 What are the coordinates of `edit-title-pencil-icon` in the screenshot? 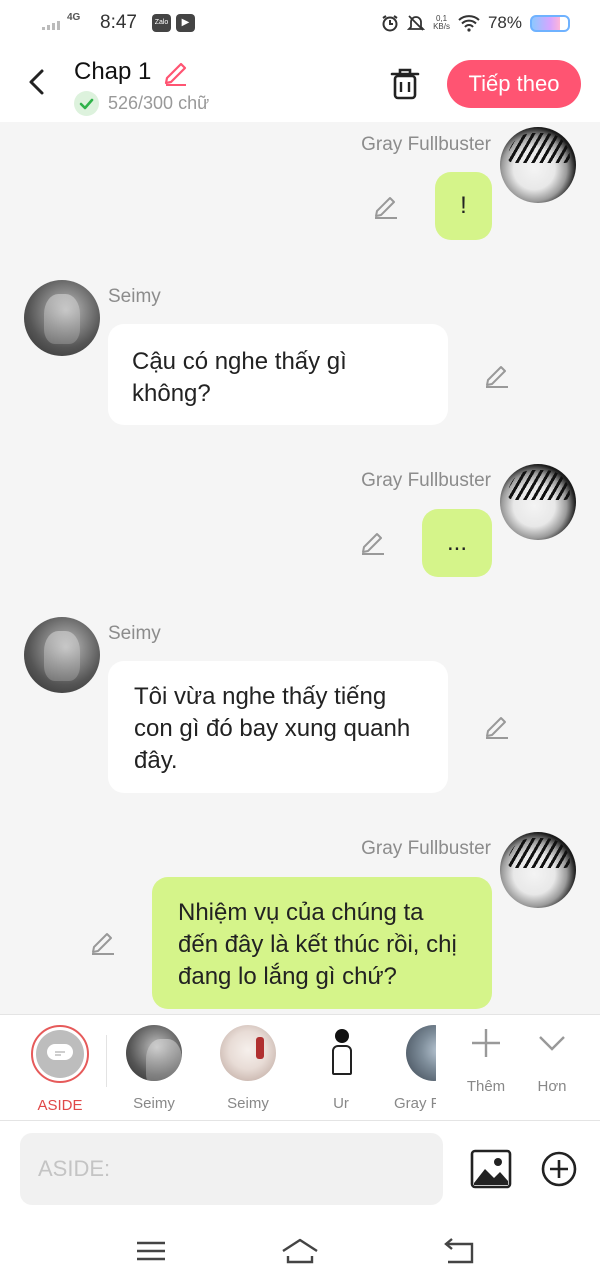 It's located at (176, 72).